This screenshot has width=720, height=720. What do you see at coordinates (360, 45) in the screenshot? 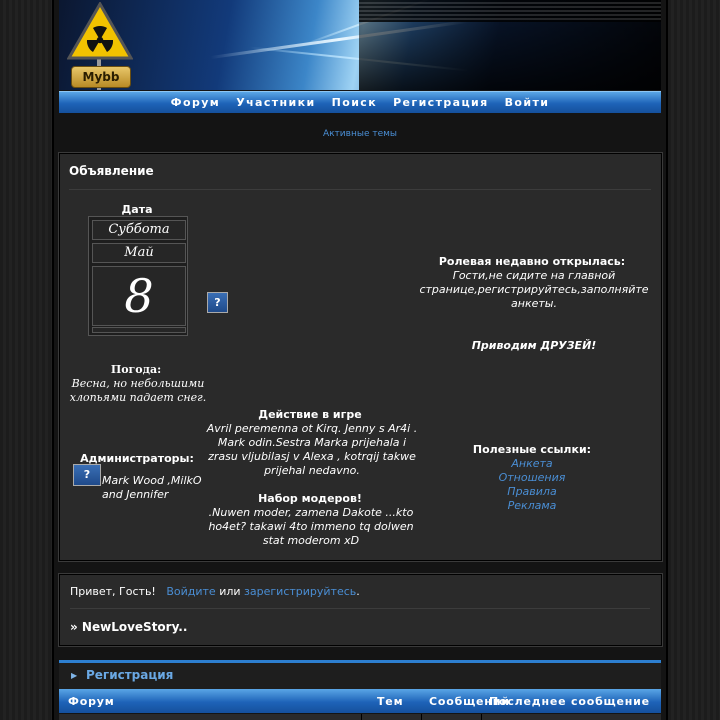
I see `header-banner: Mybb` at bounding box center [360, 45].